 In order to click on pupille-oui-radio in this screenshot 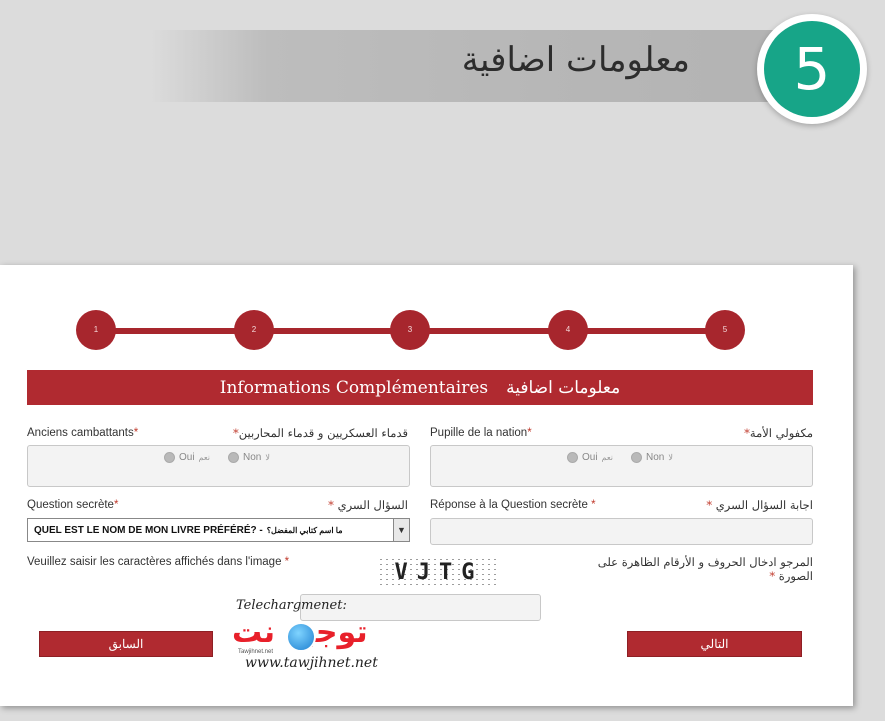, I will do `click(572, 457)`.